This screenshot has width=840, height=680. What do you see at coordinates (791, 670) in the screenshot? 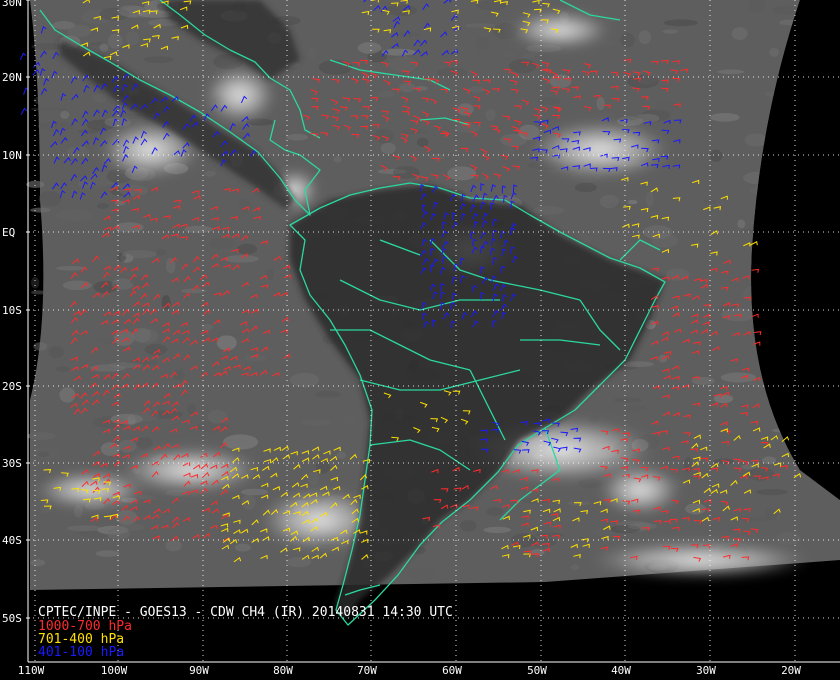
I see `lon-label: 20W` at bounding box center [791, 670].